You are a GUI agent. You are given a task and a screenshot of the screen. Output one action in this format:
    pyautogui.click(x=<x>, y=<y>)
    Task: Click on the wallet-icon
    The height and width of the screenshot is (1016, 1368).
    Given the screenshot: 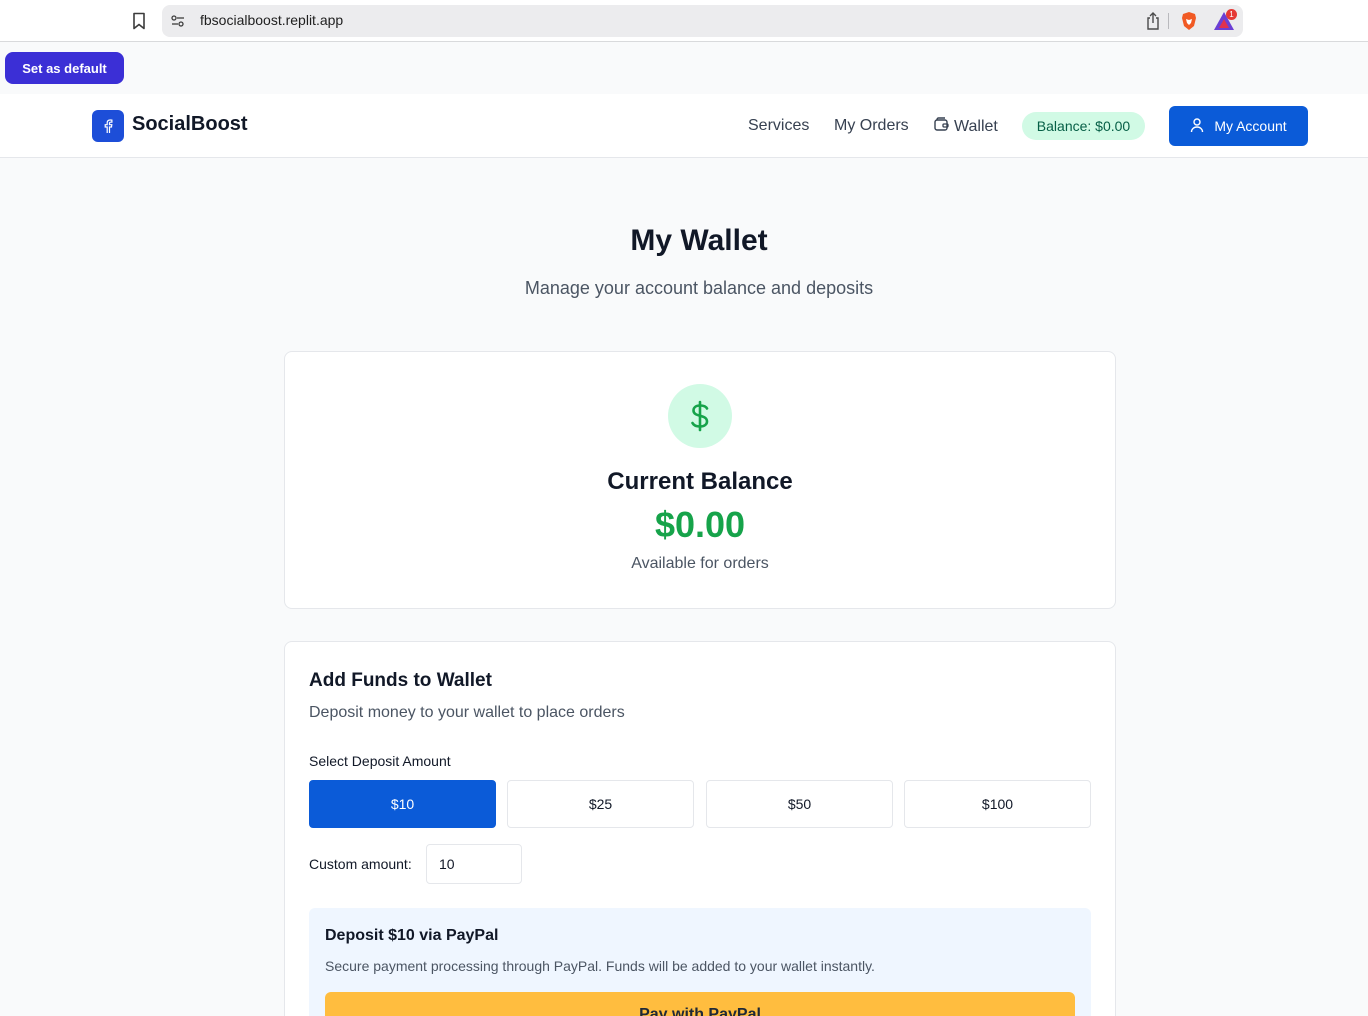 What is the action you would take?
    pyautogui.click(x=941, y=127)
    